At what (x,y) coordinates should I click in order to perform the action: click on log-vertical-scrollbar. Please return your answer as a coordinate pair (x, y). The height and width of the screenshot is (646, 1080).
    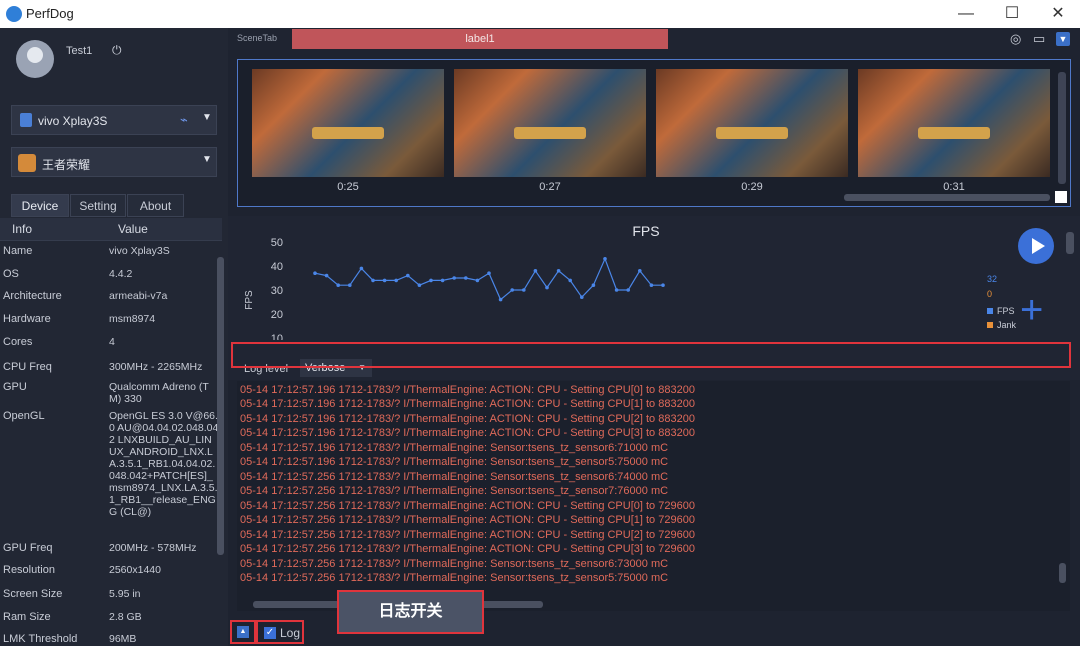
    Looking at the image, I should click on (1062, 573).